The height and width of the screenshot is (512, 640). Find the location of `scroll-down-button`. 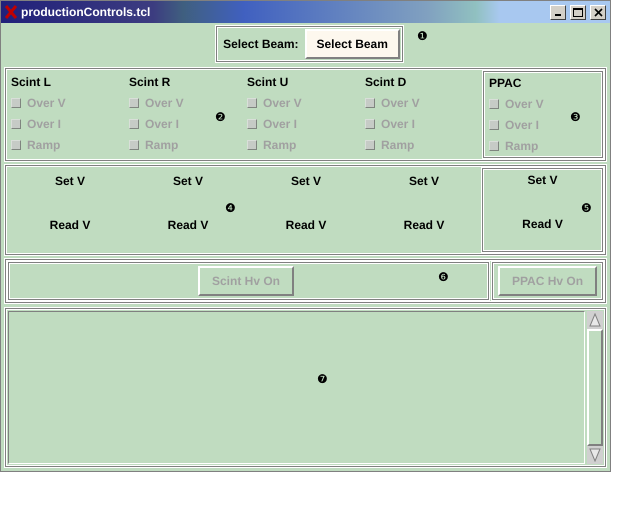

scroll-down-button is located at coordinates (595, 455).